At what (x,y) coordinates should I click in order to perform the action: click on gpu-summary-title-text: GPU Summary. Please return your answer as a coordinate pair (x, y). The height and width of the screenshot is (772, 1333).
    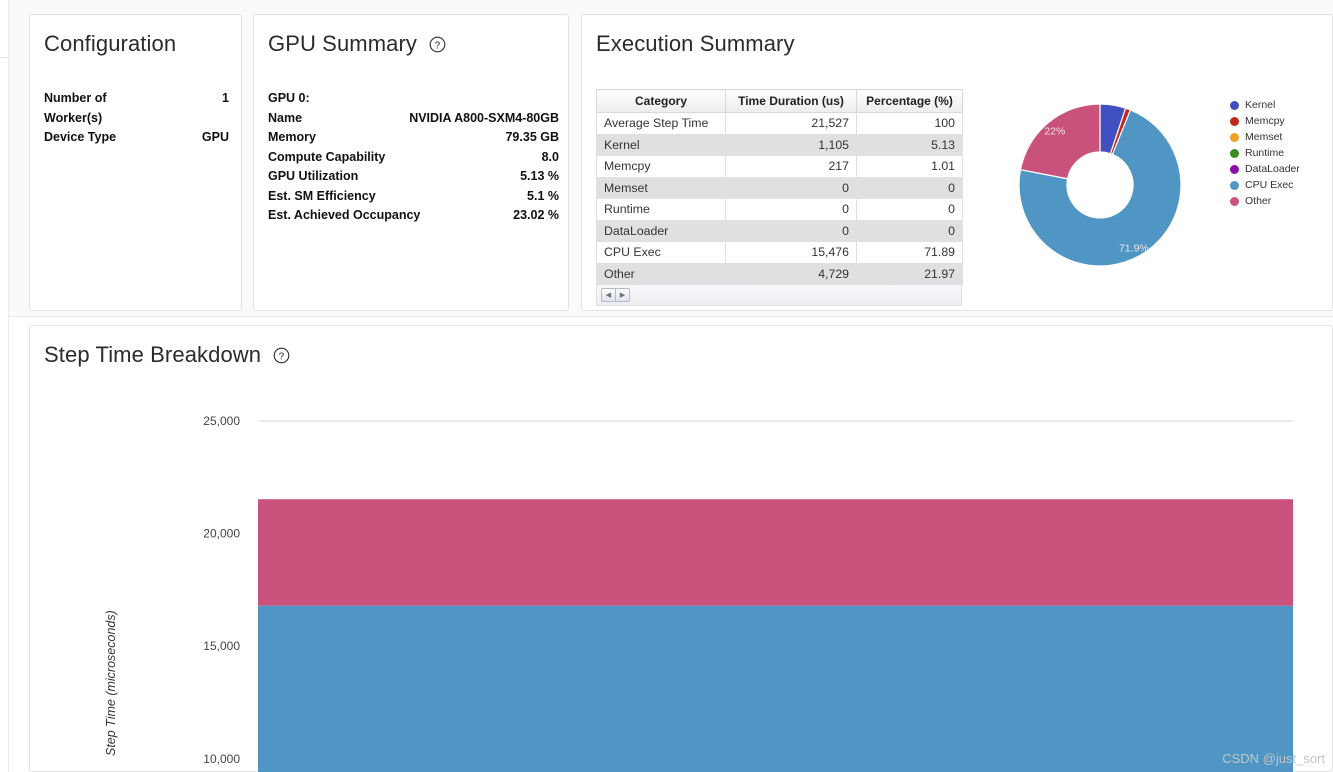
    Looking at the image, I should click on (343, 43).